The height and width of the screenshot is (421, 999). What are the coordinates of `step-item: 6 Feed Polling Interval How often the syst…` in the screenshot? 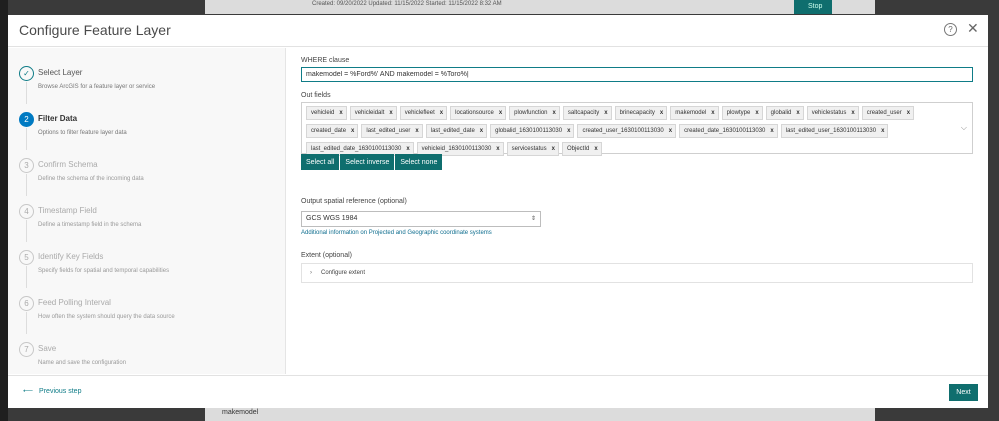 It's located at (147, 311).